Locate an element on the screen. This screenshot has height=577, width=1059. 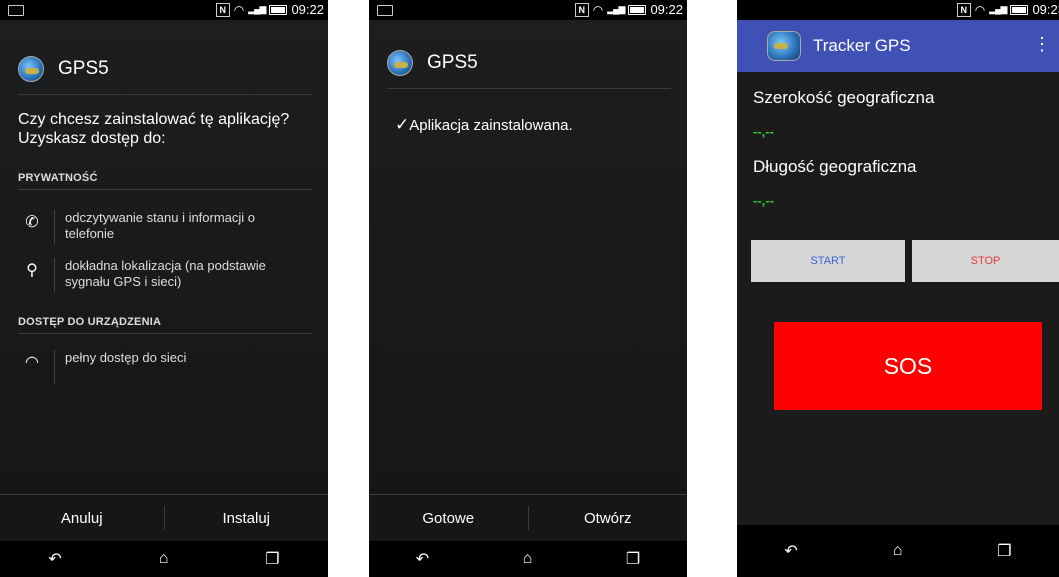
open-button: Otwórz is located at coordinates (608, 518).